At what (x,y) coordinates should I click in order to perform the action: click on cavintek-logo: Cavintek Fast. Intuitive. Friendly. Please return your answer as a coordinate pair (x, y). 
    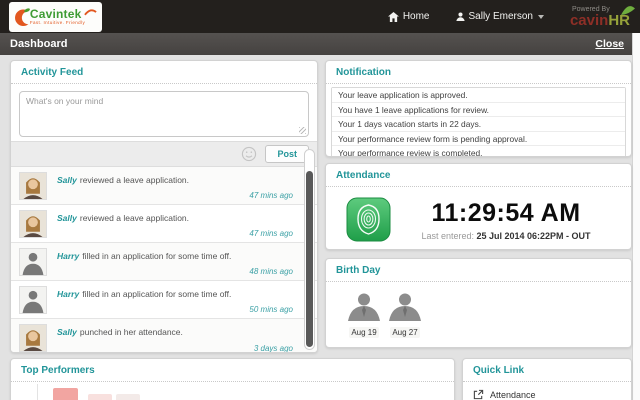
    Looking at the image, I should click on (55, 17).